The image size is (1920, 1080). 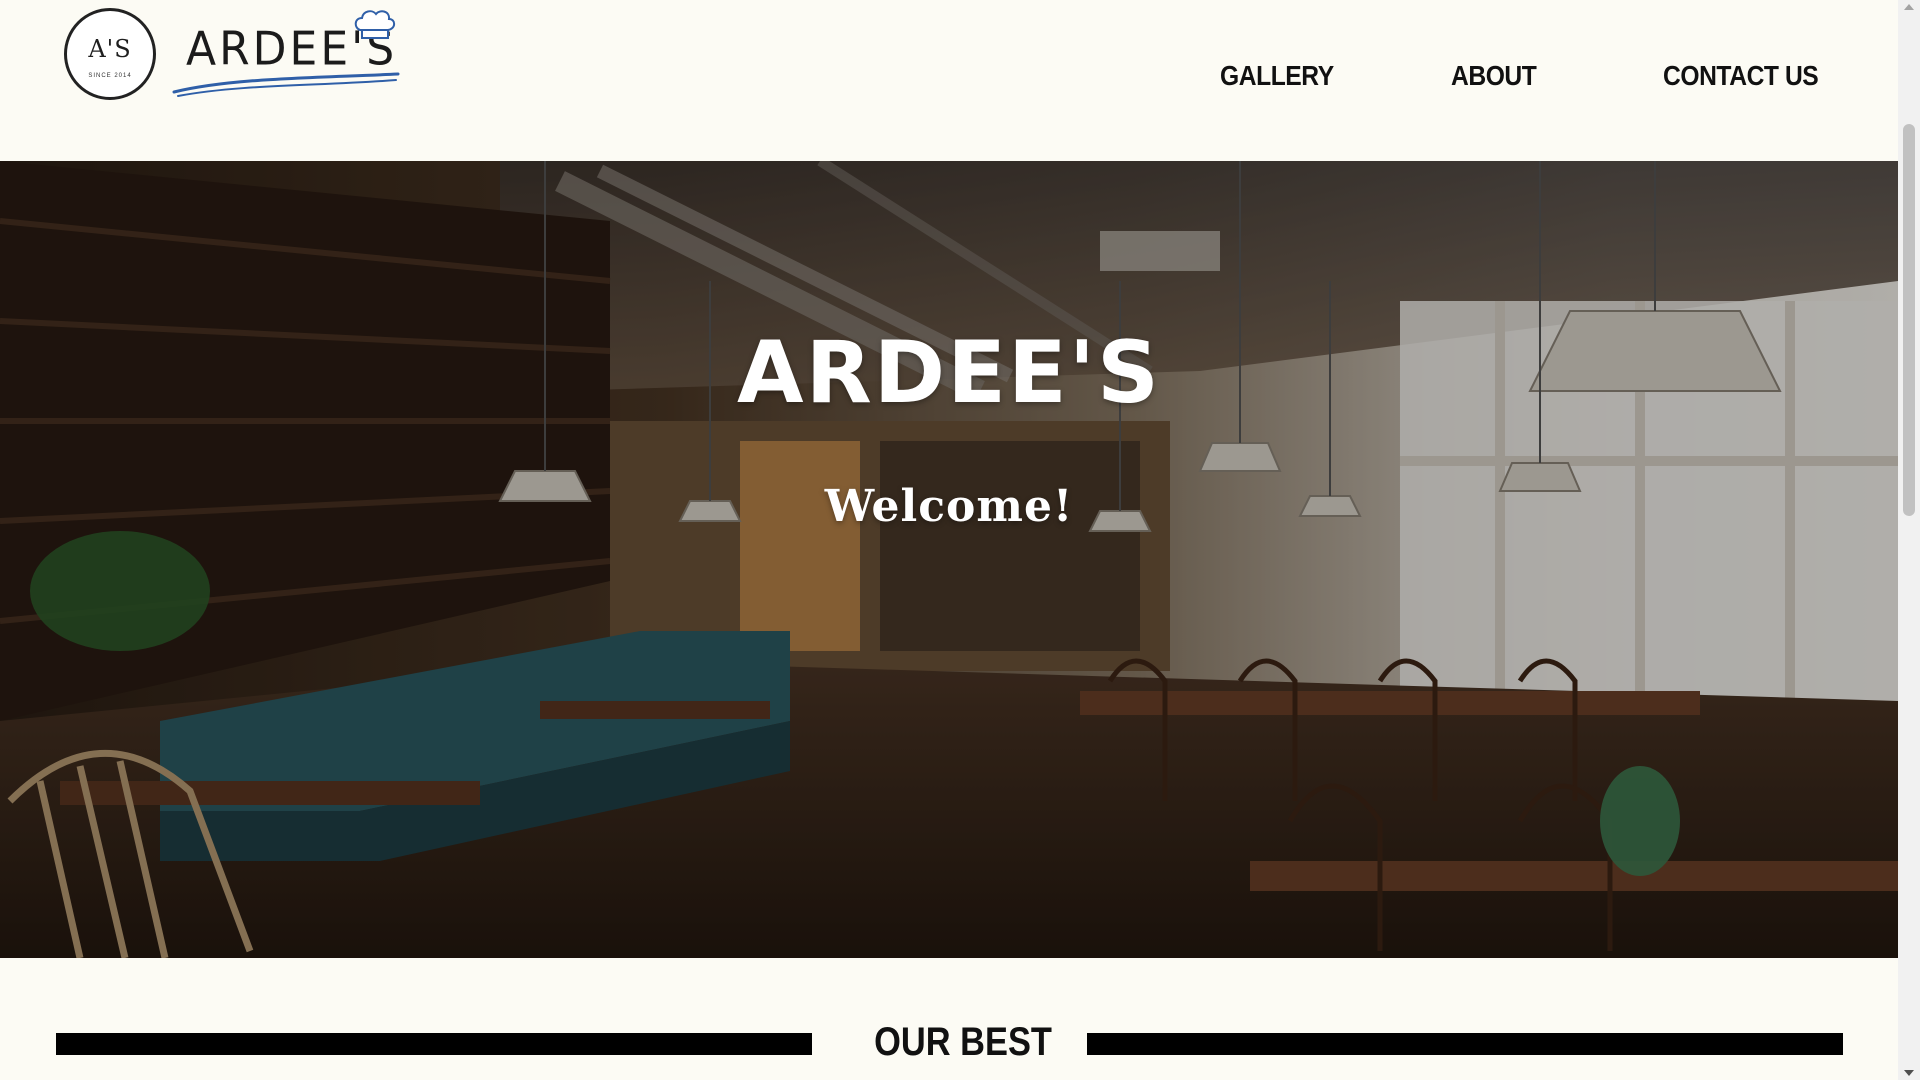 I want to click on logo-badge: A'S SINCE 2014, so click(x=110, y=54).